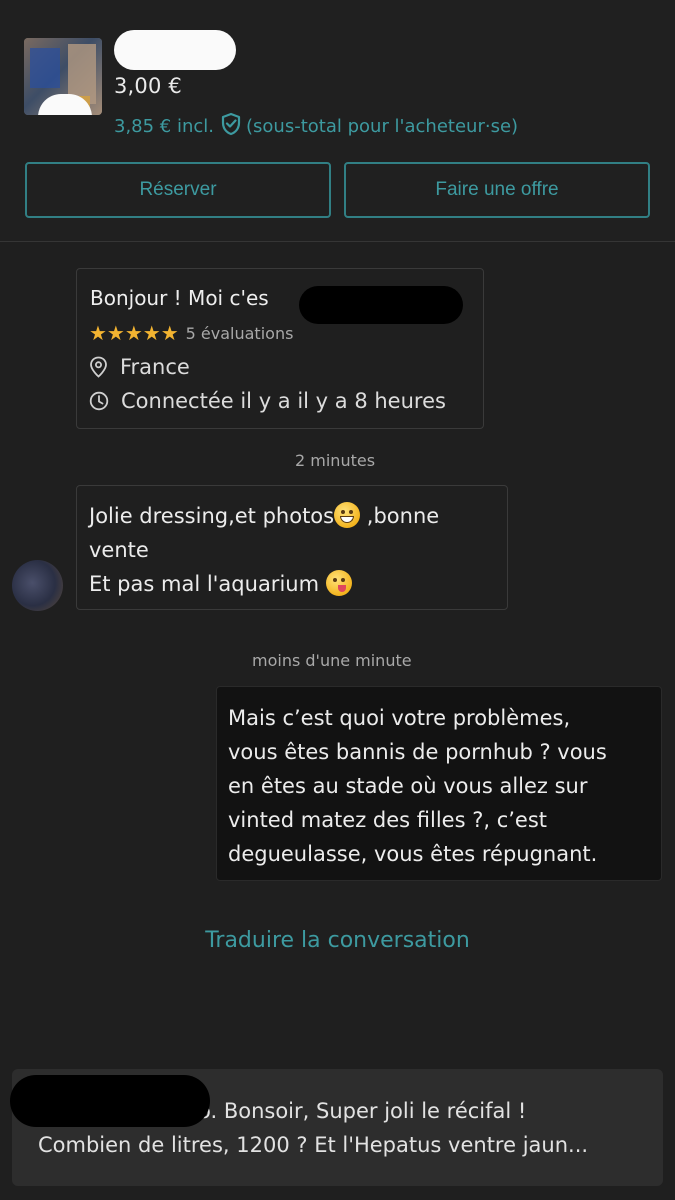 This screenshot has height=1200, width=675. What do you see at coordinates (400, 516) in the screenshot?
I see `message-text: ,bonne` at bounding box center [400, 516].